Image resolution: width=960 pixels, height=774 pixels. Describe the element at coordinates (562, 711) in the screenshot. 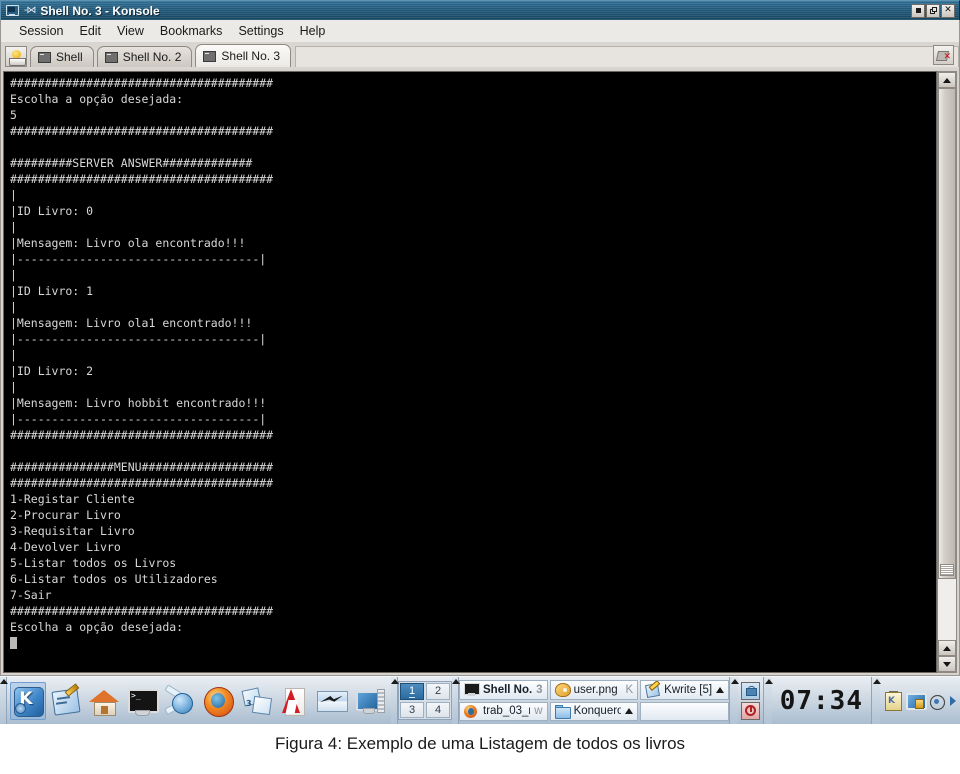

I see `folder-icon` at that location.